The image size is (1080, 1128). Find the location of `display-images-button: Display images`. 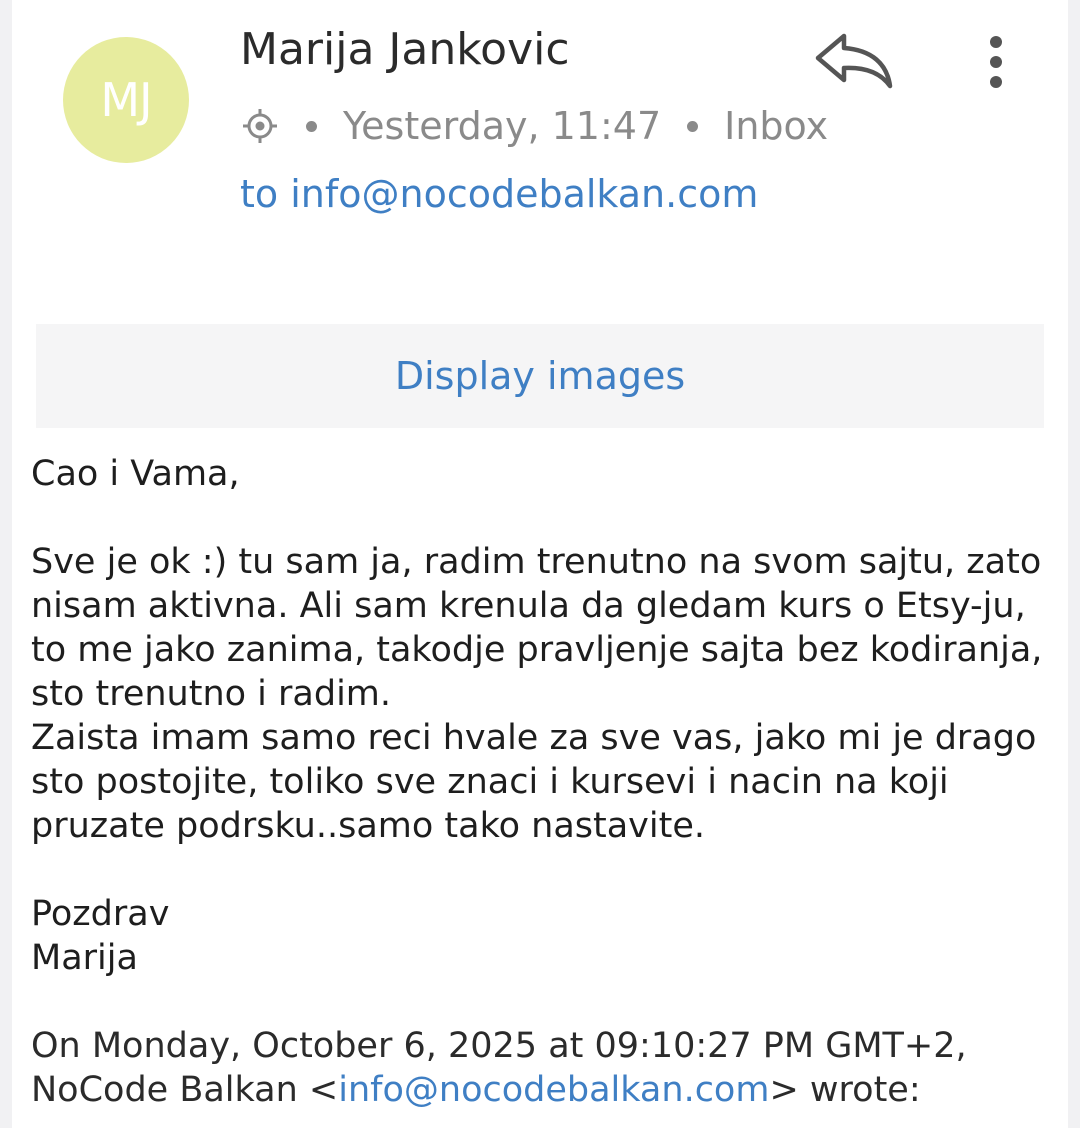

display-images-button: Display images is located at coordinates (540, 376).